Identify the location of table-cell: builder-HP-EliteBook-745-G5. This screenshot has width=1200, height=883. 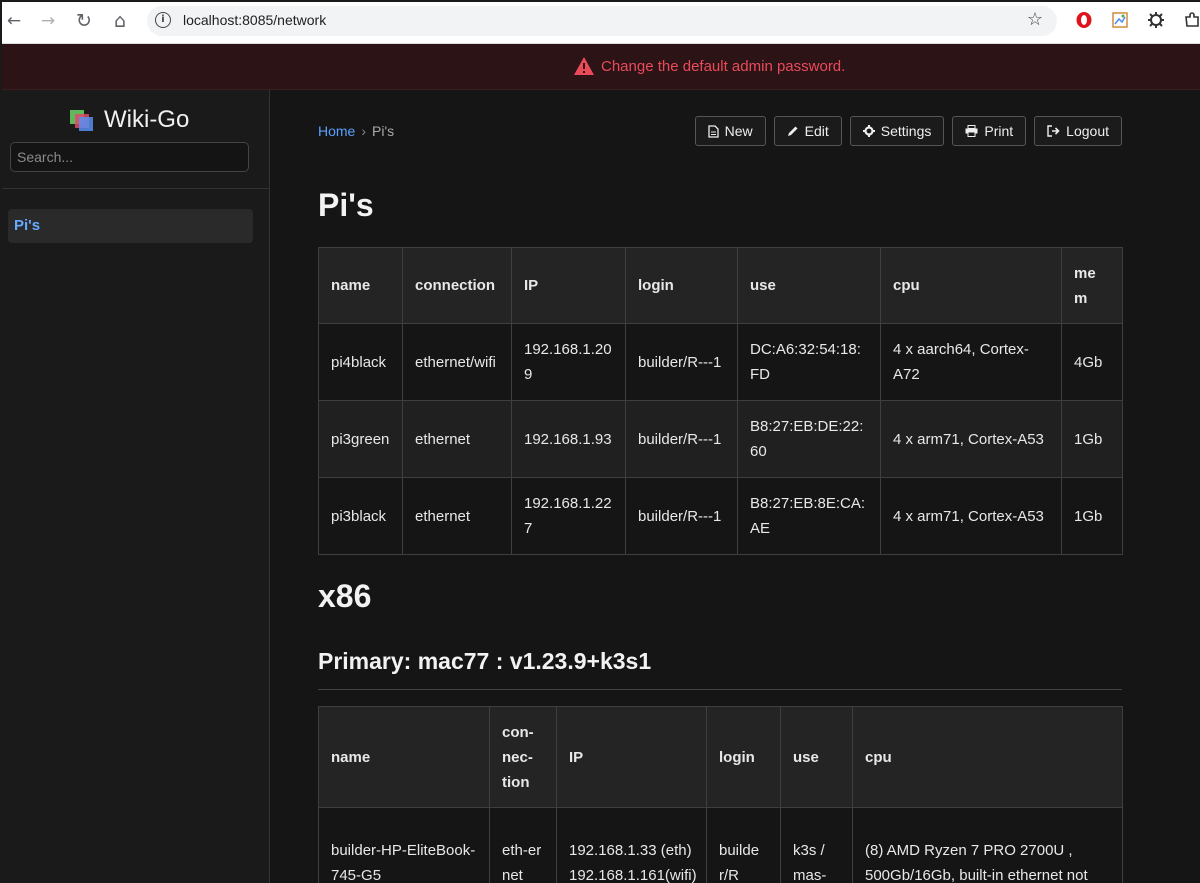
(404, 845).